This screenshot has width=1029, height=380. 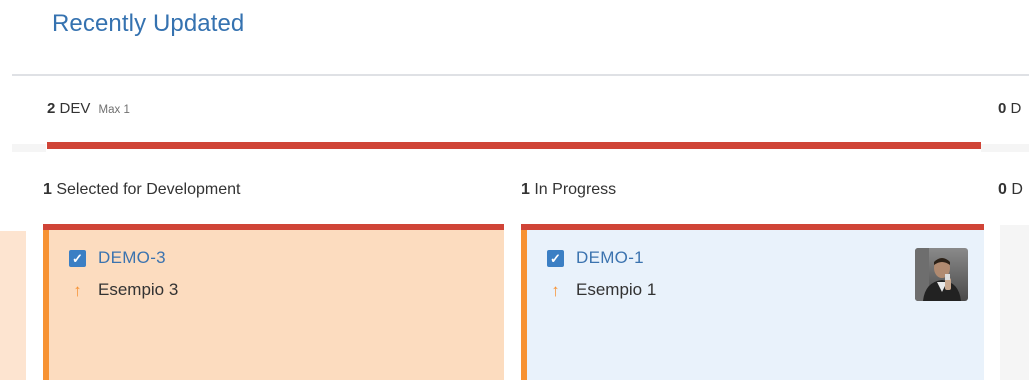 I want to click on assignee-avatar, so click(x=941, y=274).